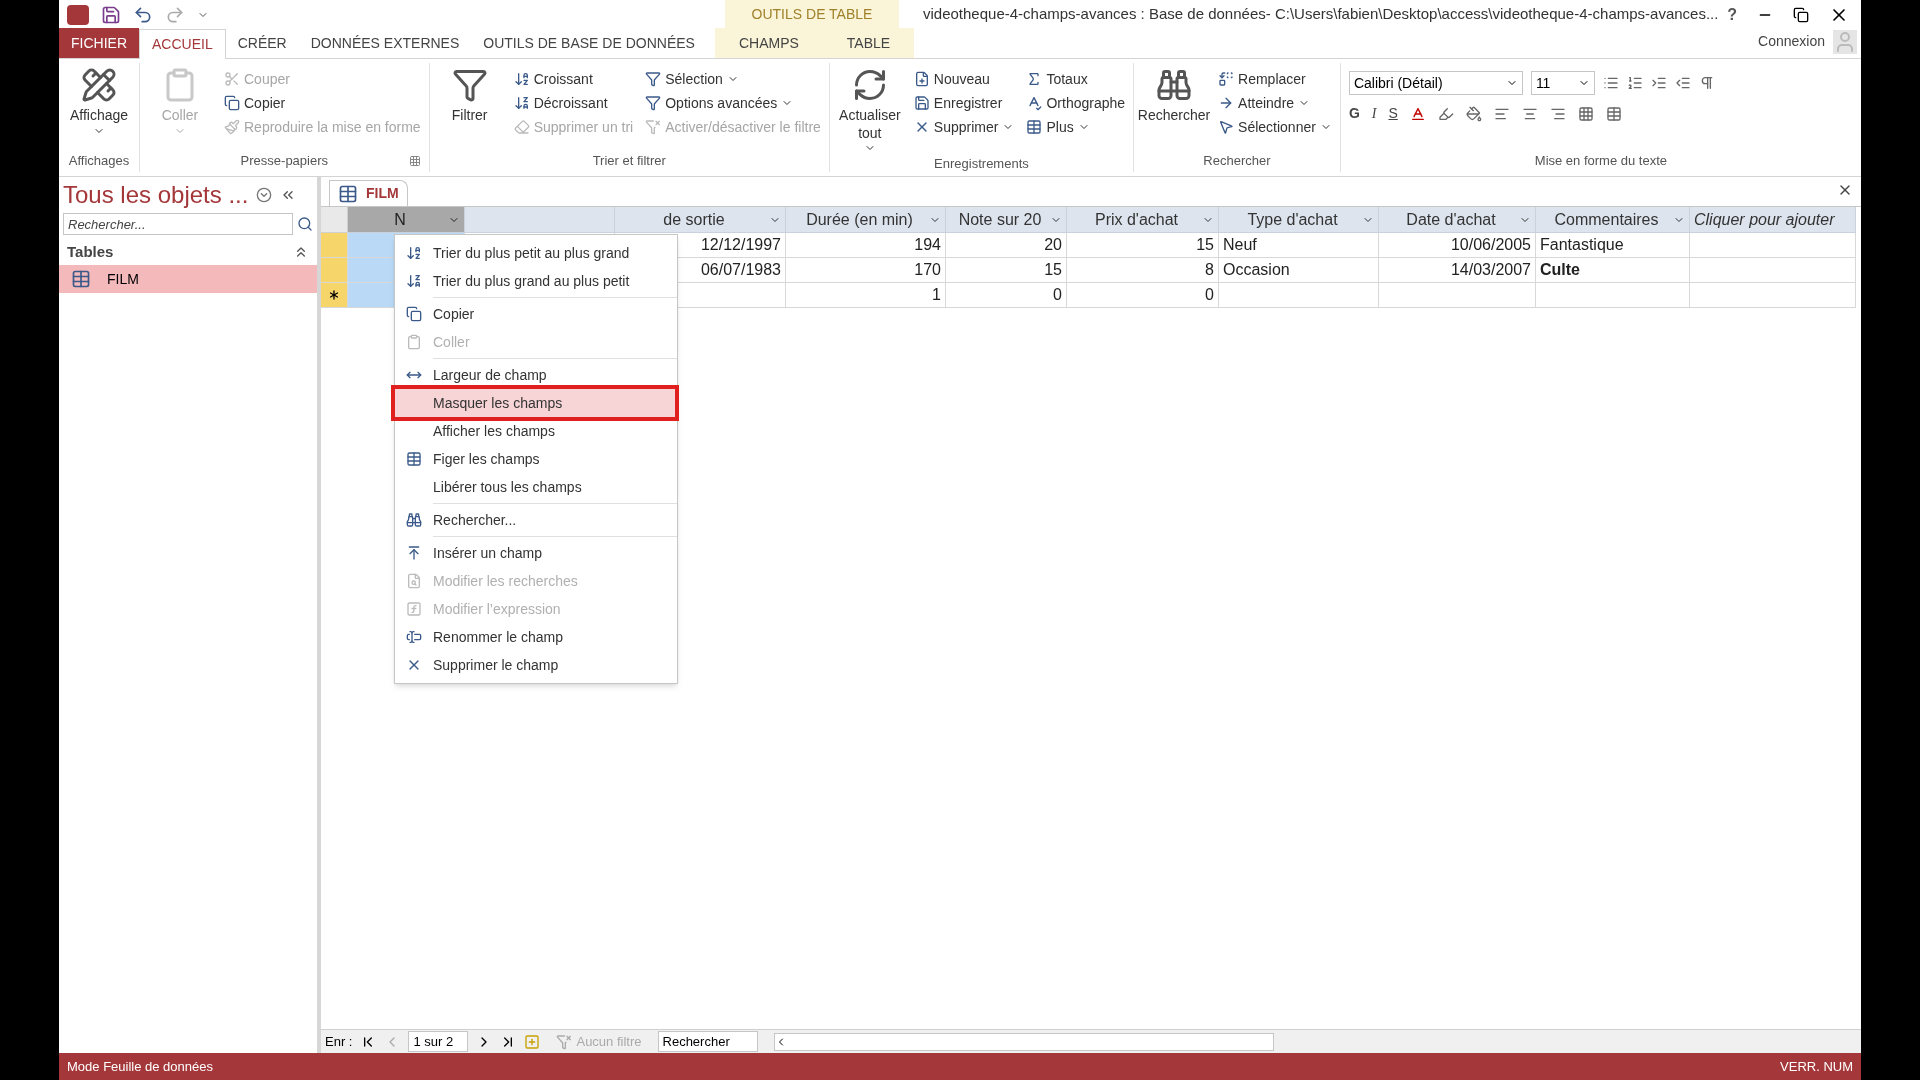  I want to click on sort-ascending-icon, so click(414, 253).